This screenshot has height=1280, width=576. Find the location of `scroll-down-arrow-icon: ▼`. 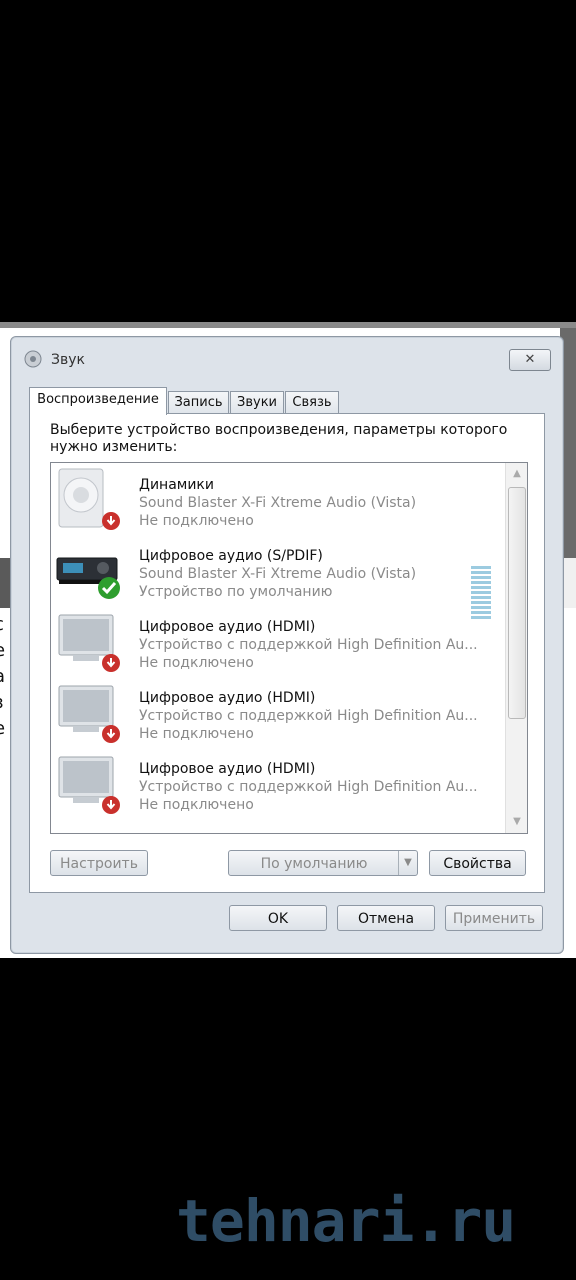

scroll-down-arrow-icon: ▼ is located at coordinates (516, 822).